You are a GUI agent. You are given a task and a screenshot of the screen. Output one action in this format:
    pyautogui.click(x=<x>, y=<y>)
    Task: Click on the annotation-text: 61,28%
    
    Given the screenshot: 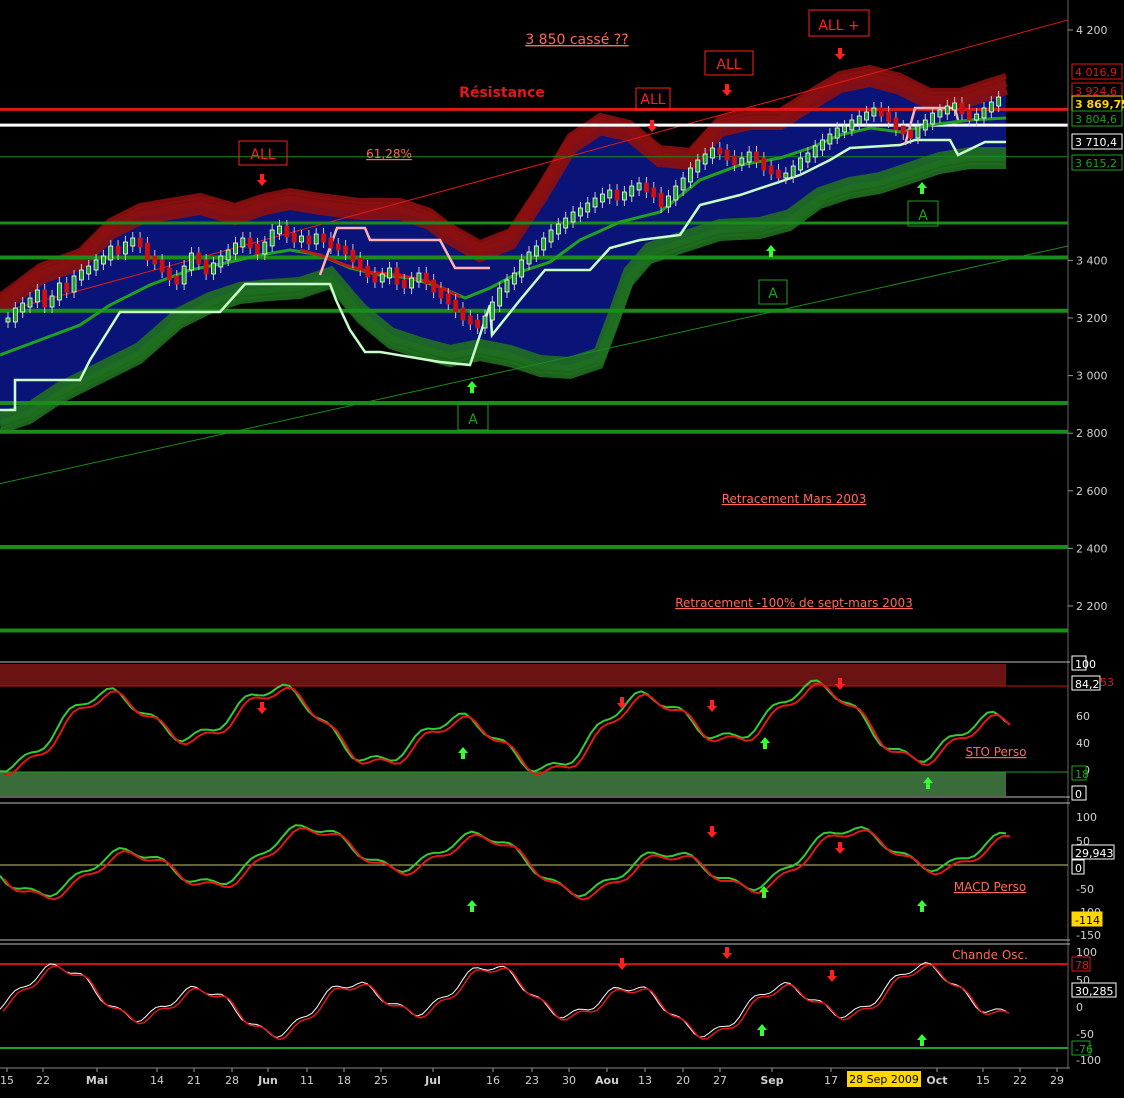 What is the action you would take?
    pyautogui.click(x=389, y=154)
    